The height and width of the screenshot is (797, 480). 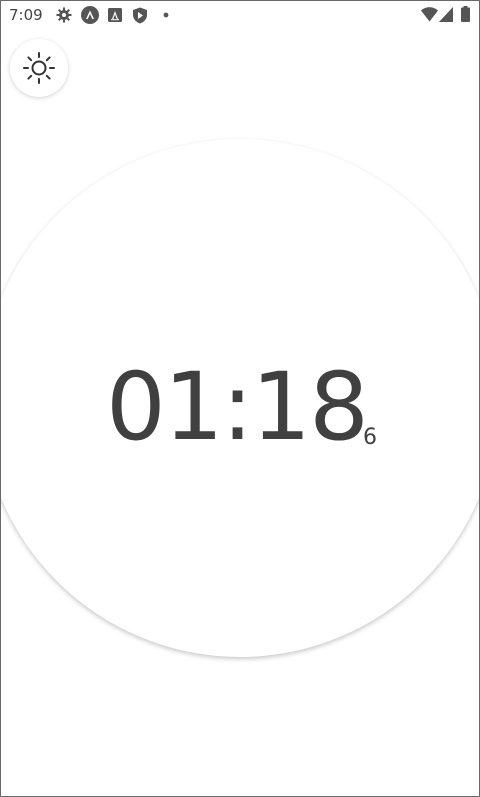 I want to click on wifi-icon, so click(x=429, y=14).